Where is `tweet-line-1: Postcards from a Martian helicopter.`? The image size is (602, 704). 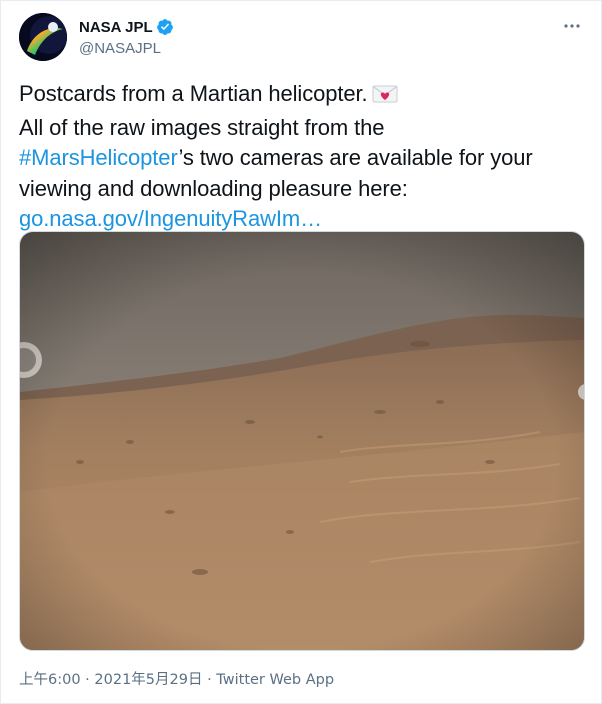 tweet-line-1: Postcards from a Martian helicopter. is located at coordinates (304, 96).